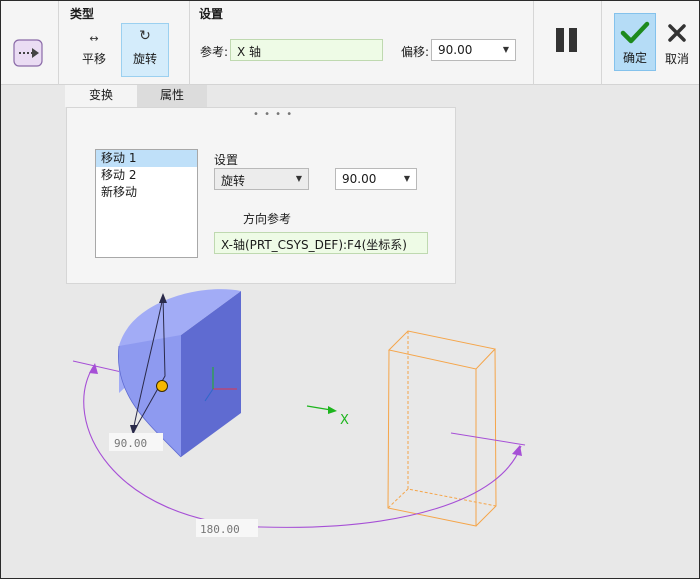 The image size is (700, 579). What do you see at coordinates (146, 203) in the screenshot?
I see `move-list: 移动 1 移动 2 新移动` at bounding box center [146, 203].